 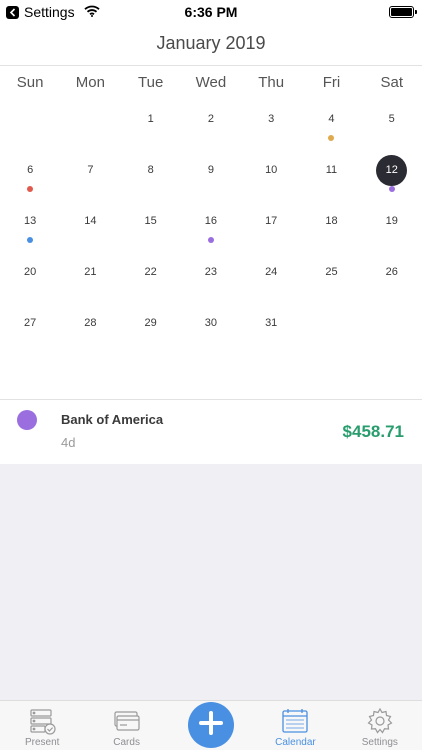 I want to click on weekday-sat: Sat, so click(x=391, y=82).